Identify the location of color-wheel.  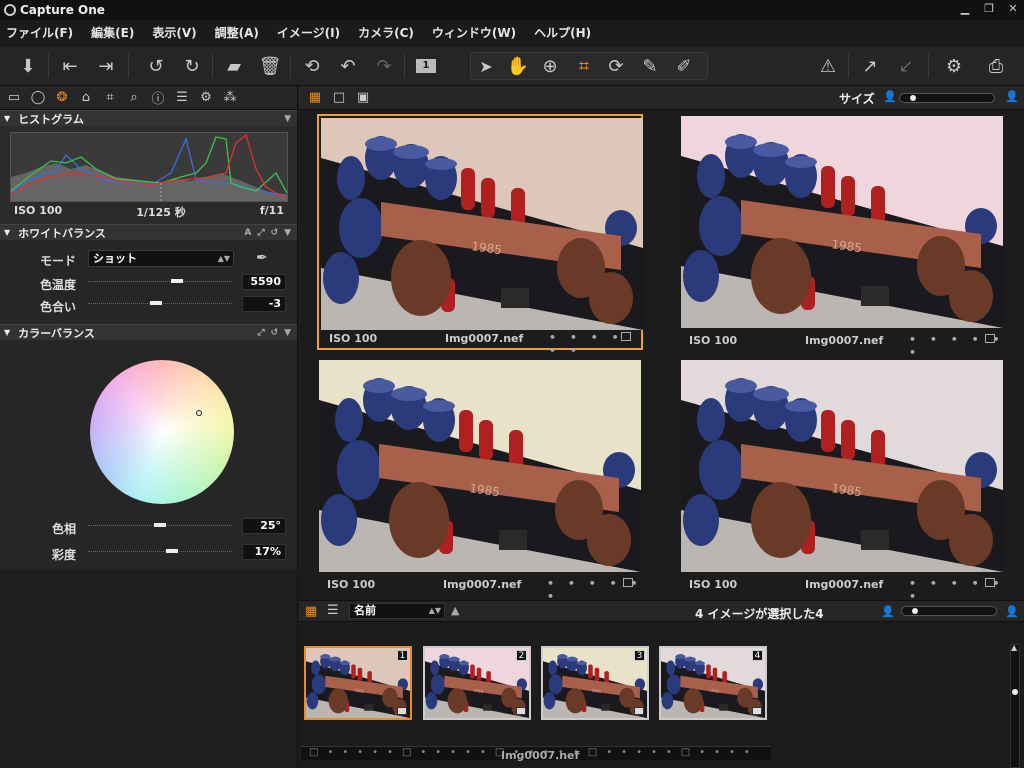
(162, 432).